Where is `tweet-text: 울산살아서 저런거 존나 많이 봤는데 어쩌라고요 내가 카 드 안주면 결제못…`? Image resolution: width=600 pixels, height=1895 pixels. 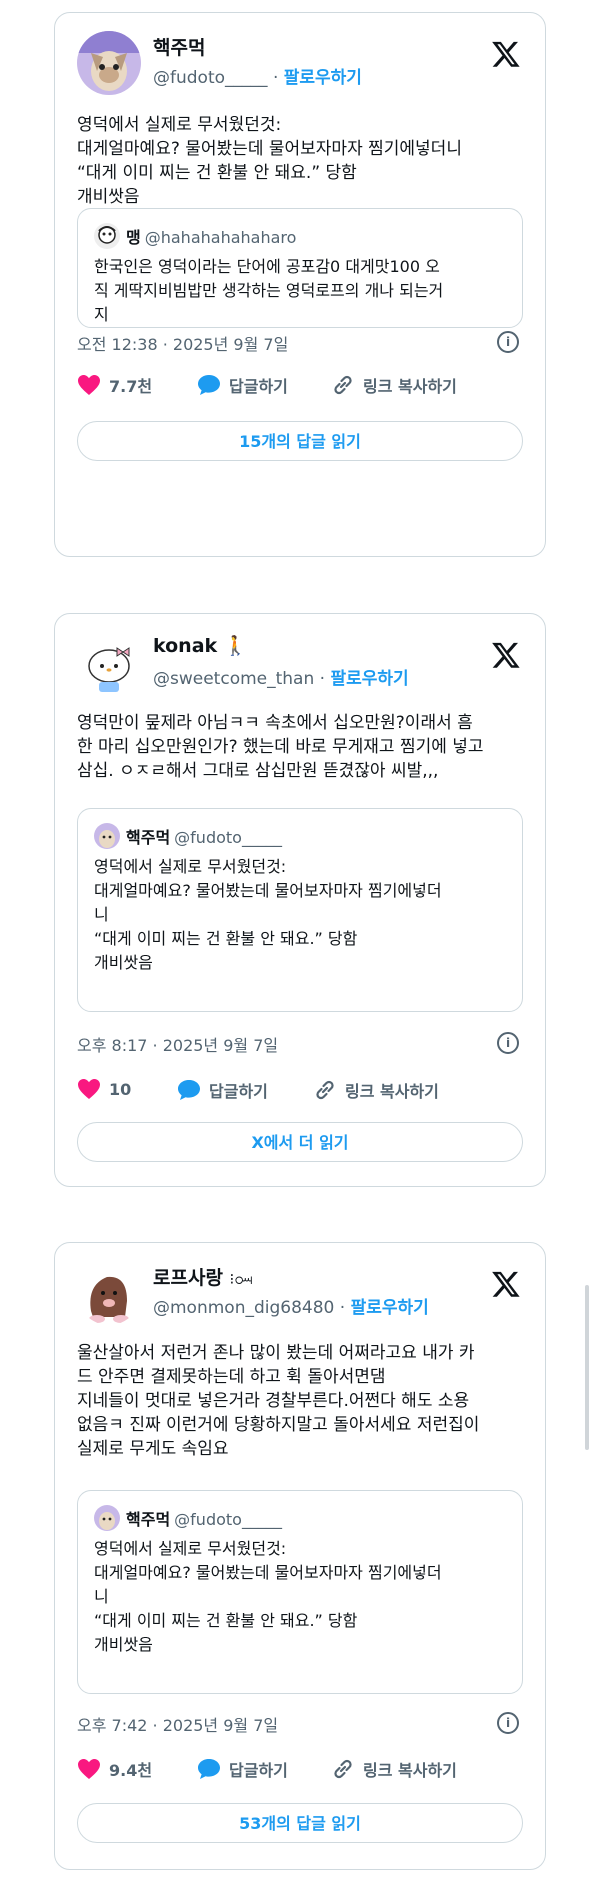
tweet-text: 울산살아서 저런거 존나 많이 봤는데 어쩌라고요 내가 카 드 안주면 결제못… is located at coordinates (278, 1401).